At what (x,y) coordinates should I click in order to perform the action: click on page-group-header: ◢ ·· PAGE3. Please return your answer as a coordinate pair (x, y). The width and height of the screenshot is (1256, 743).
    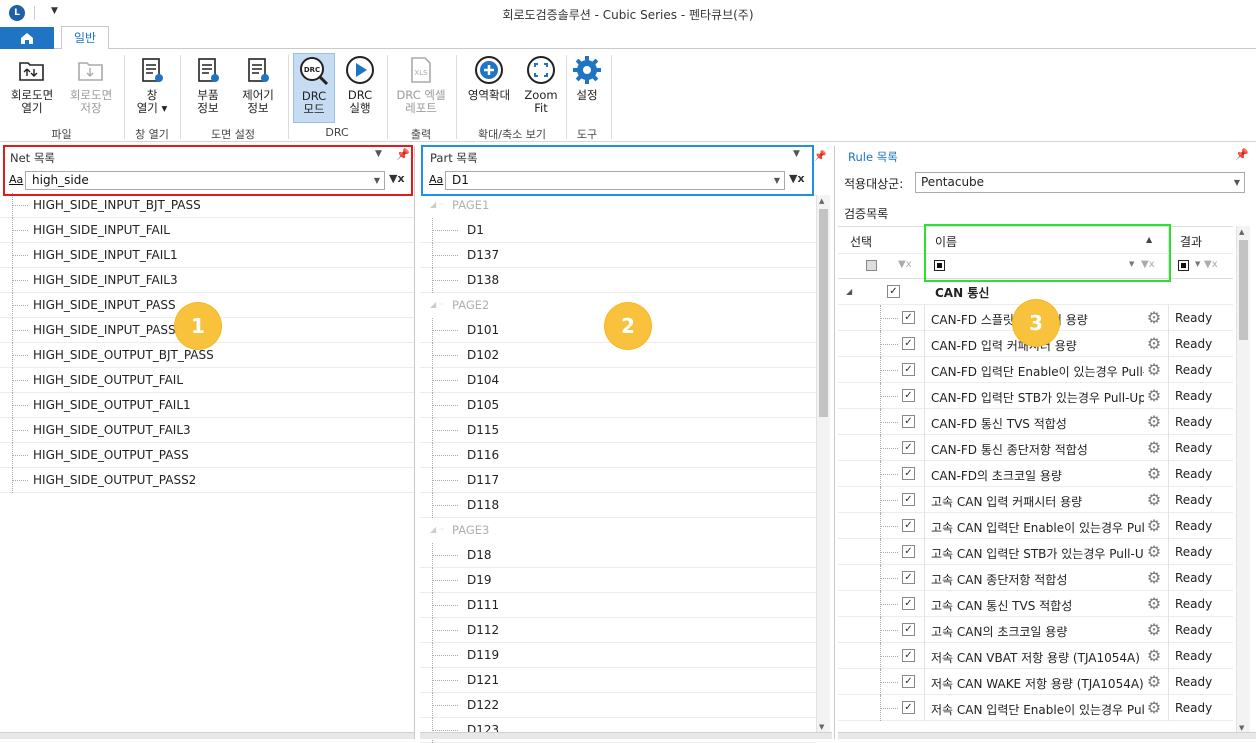
    Looking at the image, I should click on (618, 530).